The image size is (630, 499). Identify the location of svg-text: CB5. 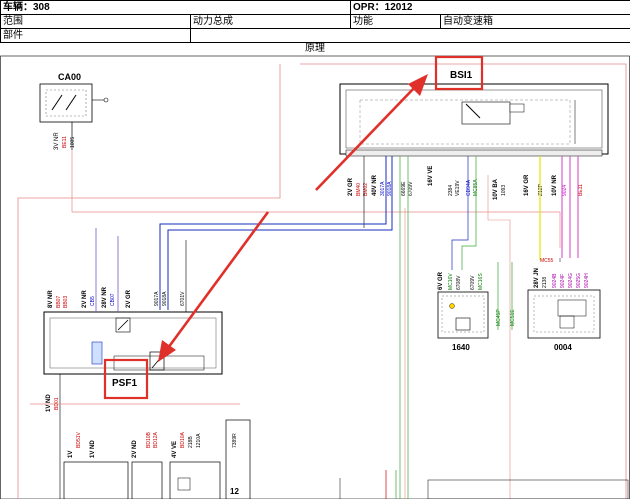
(93, 301).